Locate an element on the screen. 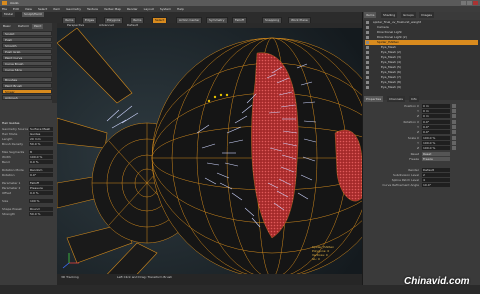 This screenshot has height=294, width=480. property-row: Curve Refinement Angle 10.0° is located at coordinates (421, 185).